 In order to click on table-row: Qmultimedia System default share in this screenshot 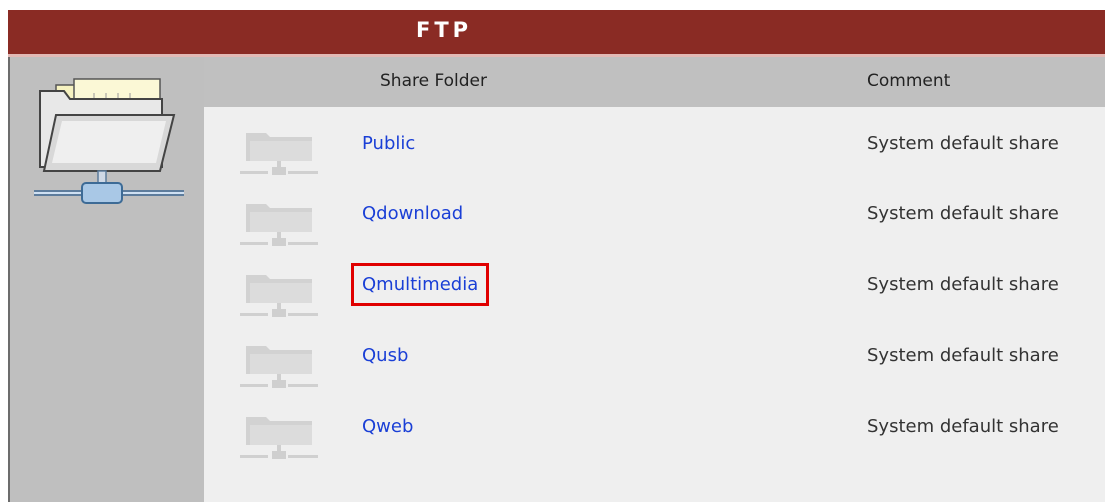, I will do `click(654, 304)`.